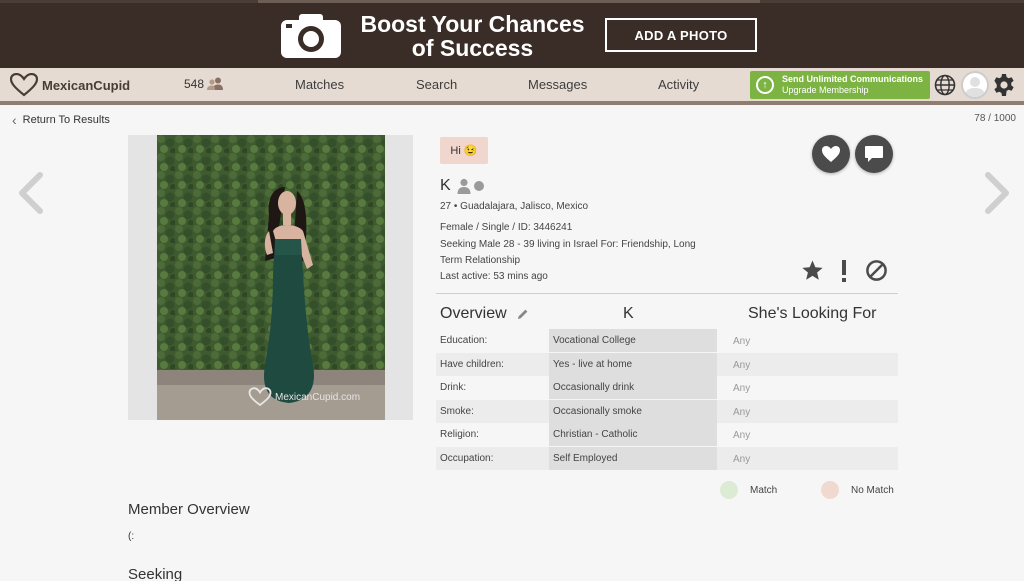 Image resolution: width=1024 pixels, height=581 pixels. What do you see at coordinates (812, 313) in the screenshot?
I see `looking-for-heading: She's Looking For` at bounding box center [812, 313].